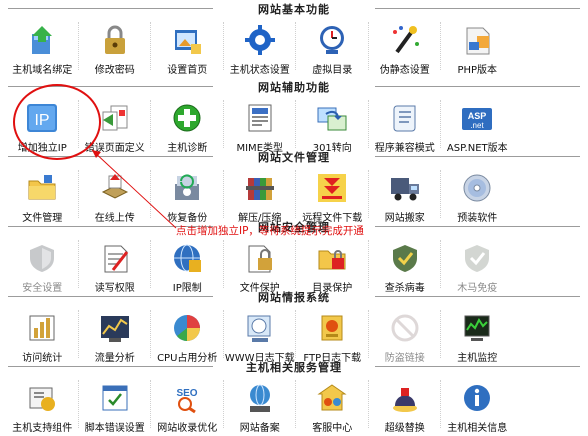 Image resolution: width=588 pixels, height=436 pixels. Describe the element at coordinates (42, 398) in the screenshot. I see `components-icon` at that location.